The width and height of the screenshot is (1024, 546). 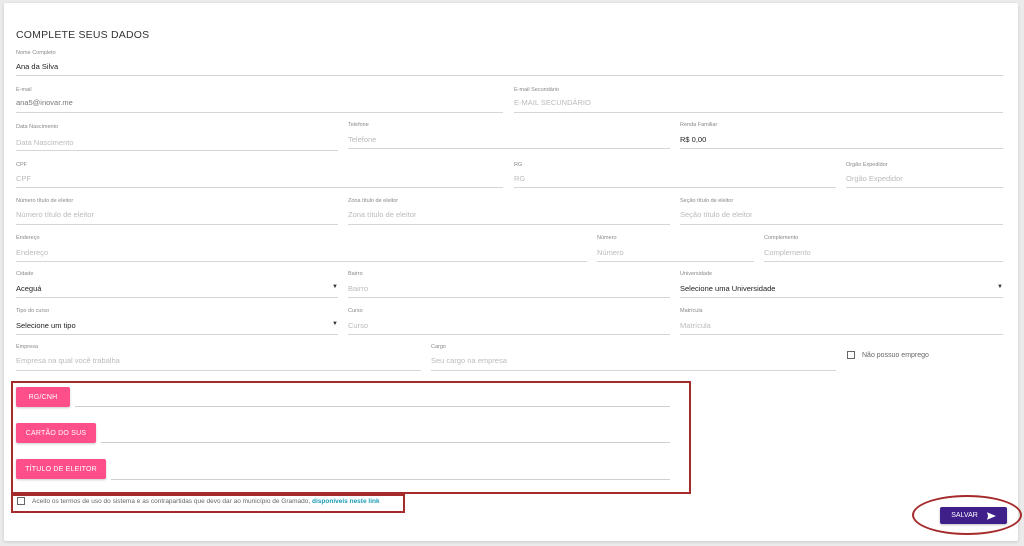 What do you see at coordinates (699, 125) in the screenshot?
I see `family-income-label: Renda Familiar` at bounding box center [699, 125].